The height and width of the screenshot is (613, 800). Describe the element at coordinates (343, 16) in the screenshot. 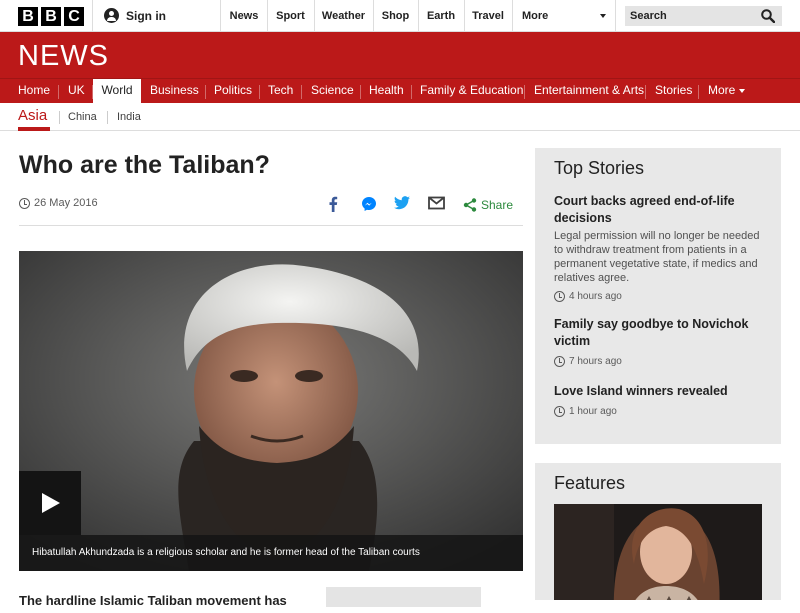

I see `topnav-weather: Weather` at that location.